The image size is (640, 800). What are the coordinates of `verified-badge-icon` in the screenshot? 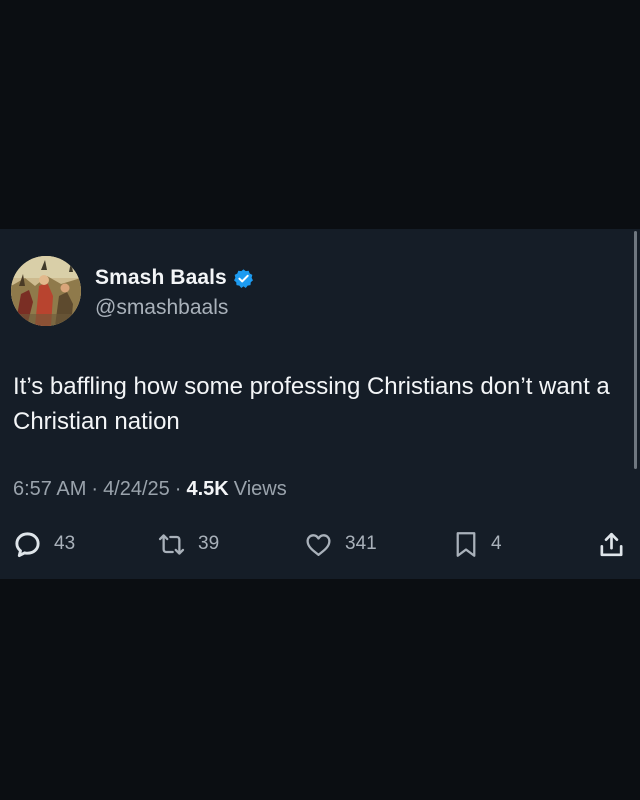 It's located at (243, 278).